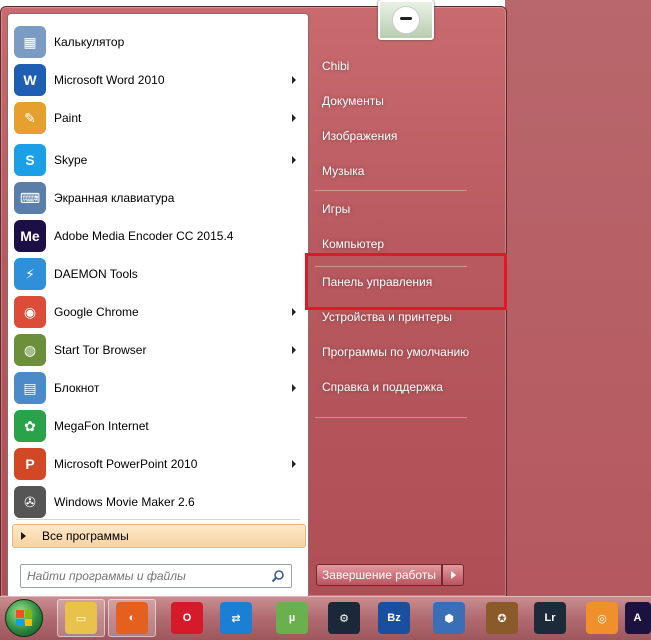 Image resolution: width=651 pixels, height=640 pixels. Describe the element at coordinates (101, 426) in the screenshot. I see `program-label: MegaFon Internet` at that location.